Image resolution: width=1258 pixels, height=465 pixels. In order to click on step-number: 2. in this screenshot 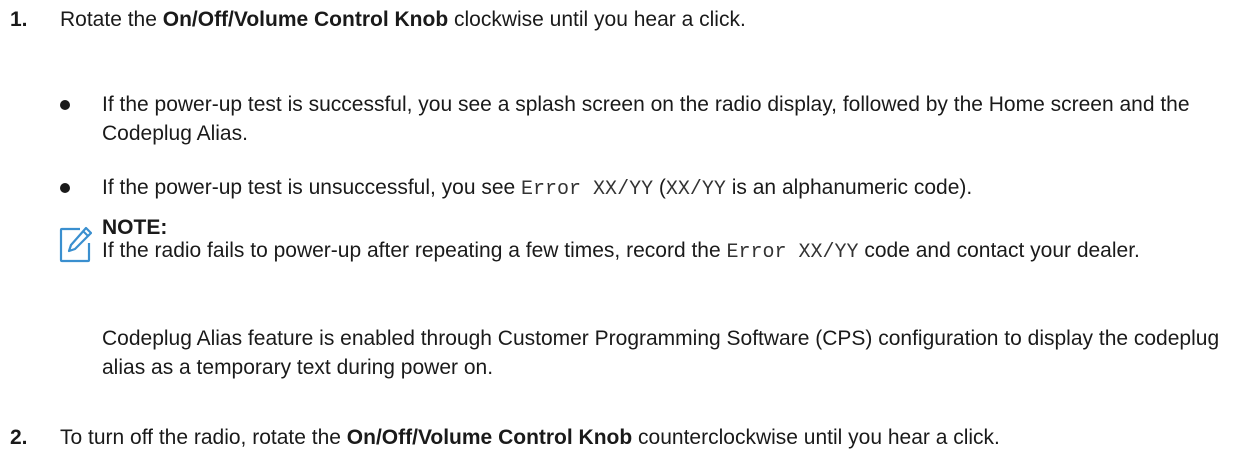, I will do `click(19, 437)`.